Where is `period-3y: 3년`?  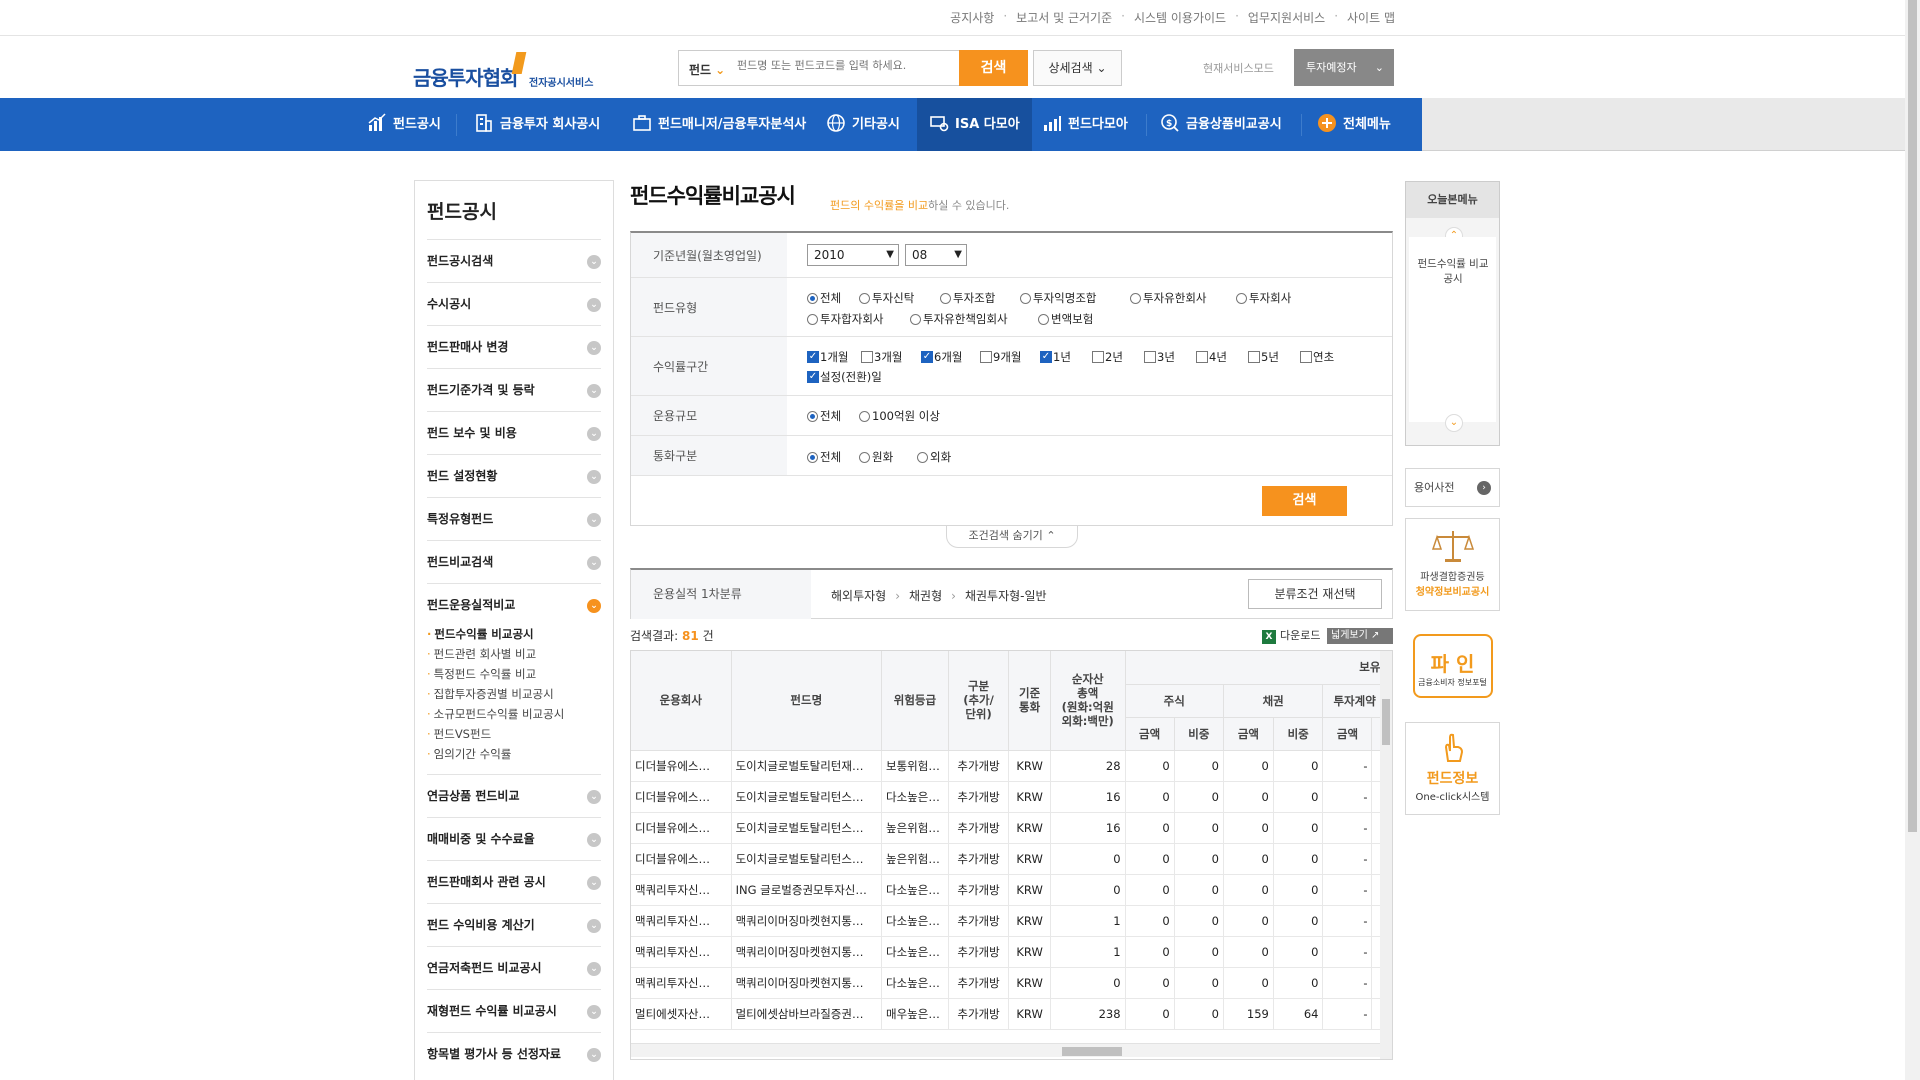
period-3y: 3년 is located at coordinates (1159, 357).